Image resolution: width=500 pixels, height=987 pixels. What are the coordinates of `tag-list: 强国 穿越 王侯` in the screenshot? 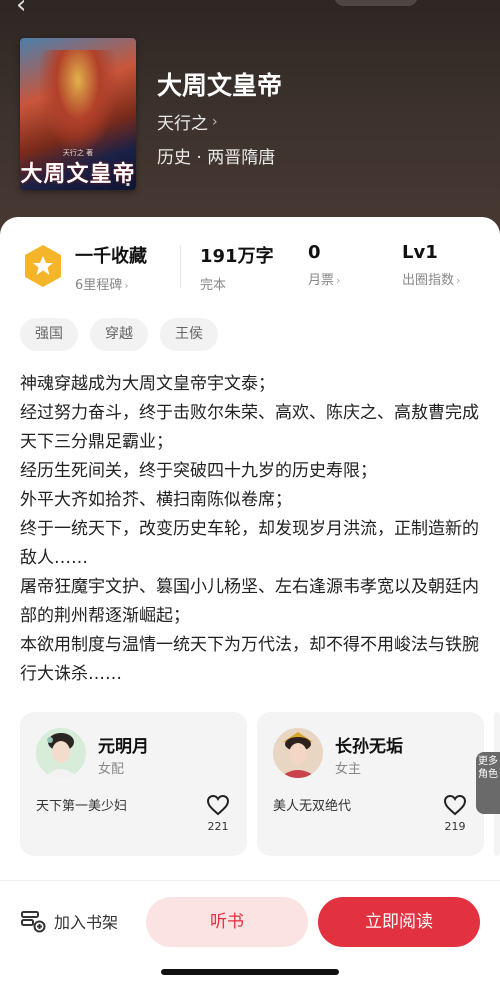 It's located at (119, 334).